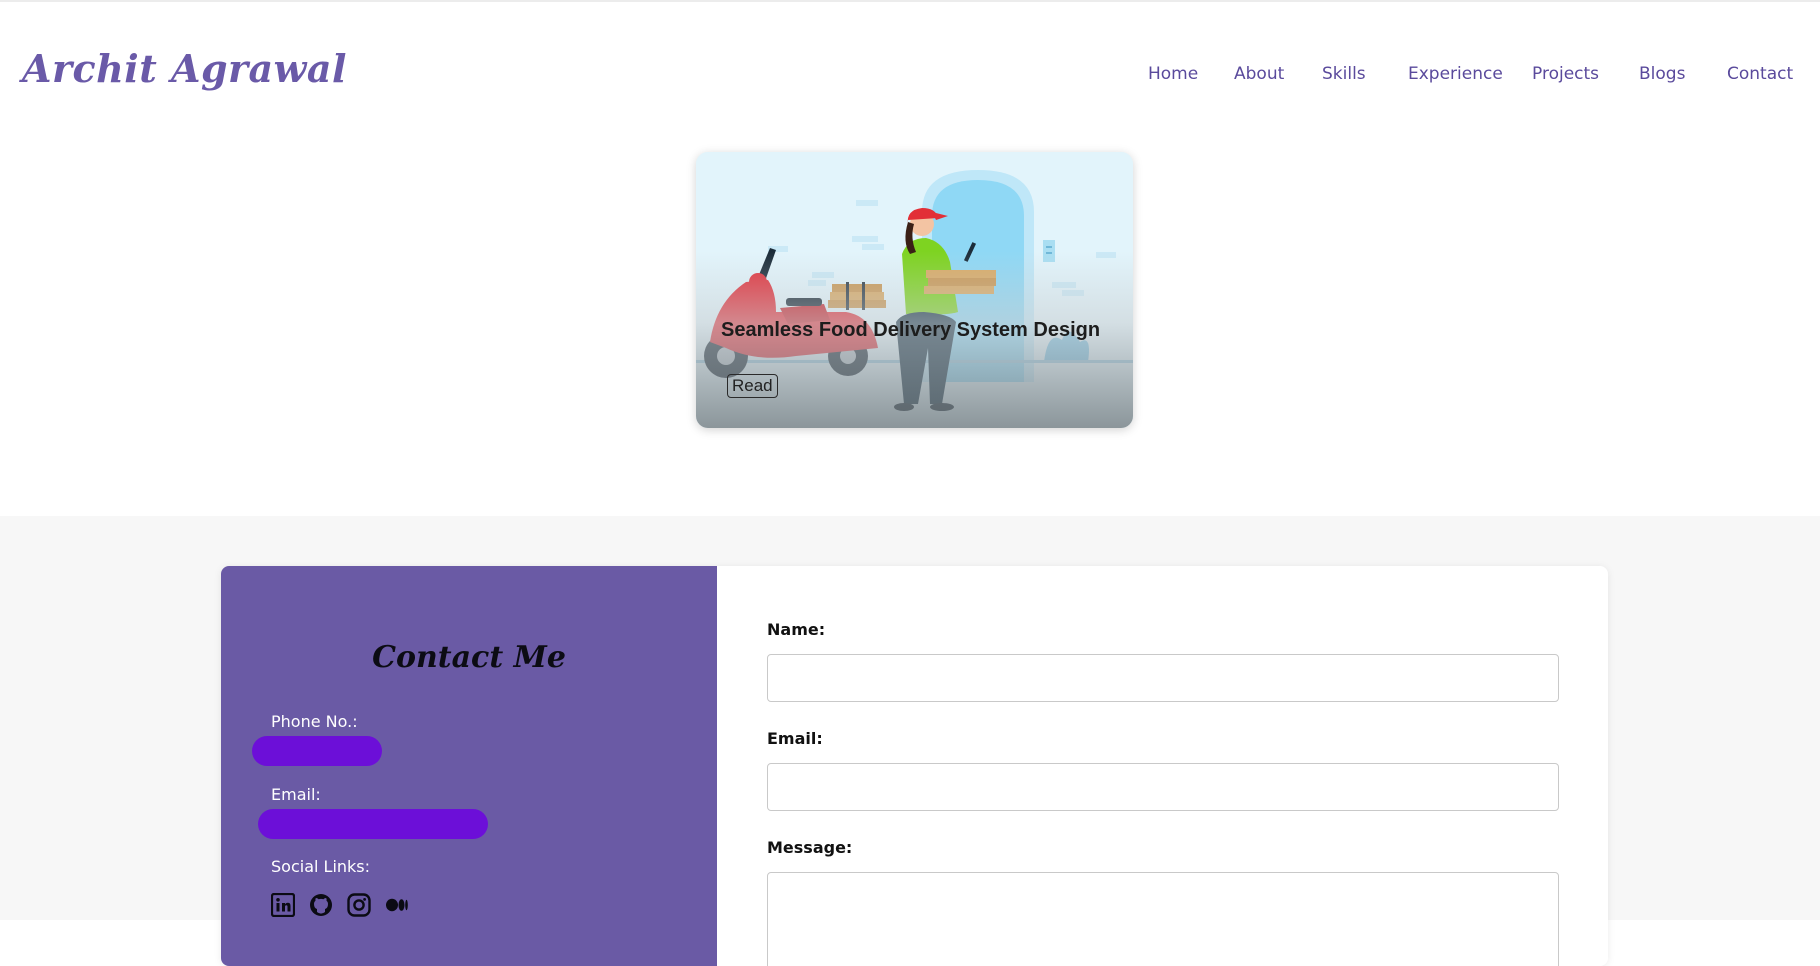  What do you see at coordinates (752, 386) in the screenshot?
I see `read-button: Read` at bounding box center [752, 386].